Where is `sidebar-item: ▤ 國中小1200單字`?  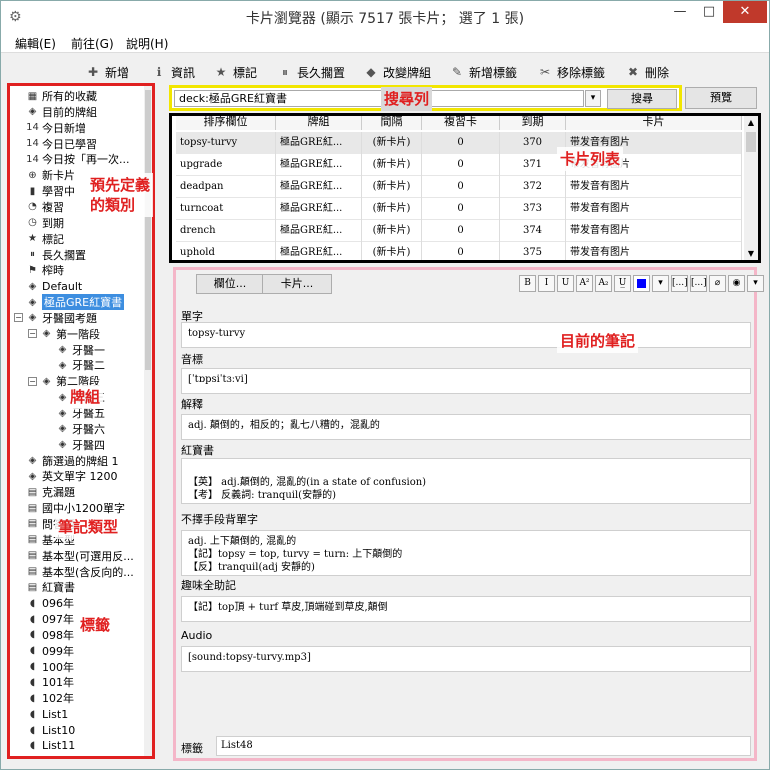 sidebar-item: ▤ 國中小1200單字 is located at coordinates (75, 508).